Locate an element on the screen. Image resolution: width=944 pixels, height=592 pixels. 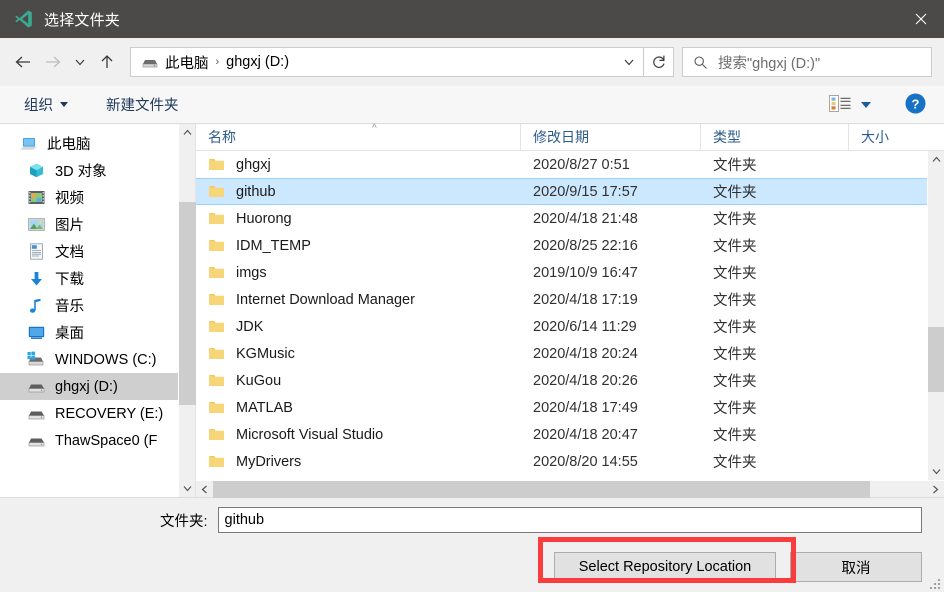
table-row: github 2020/9/15 17:57 文件夹 is located at coordinates (561, 191).